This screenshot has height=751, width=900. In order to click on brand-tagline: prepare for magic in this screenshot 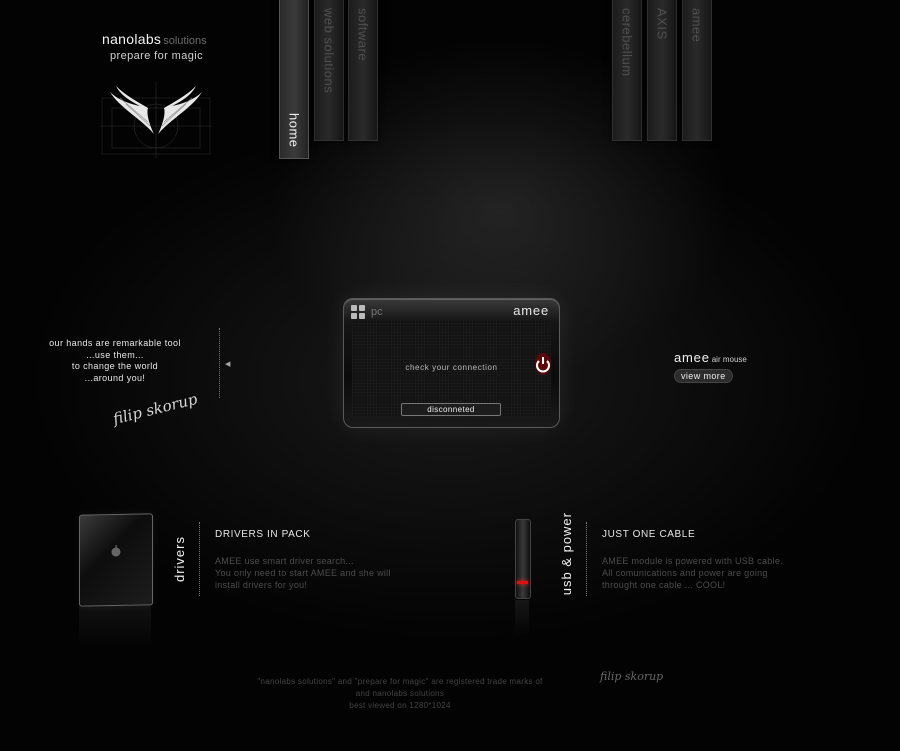, I will do `click(157, 56)`.